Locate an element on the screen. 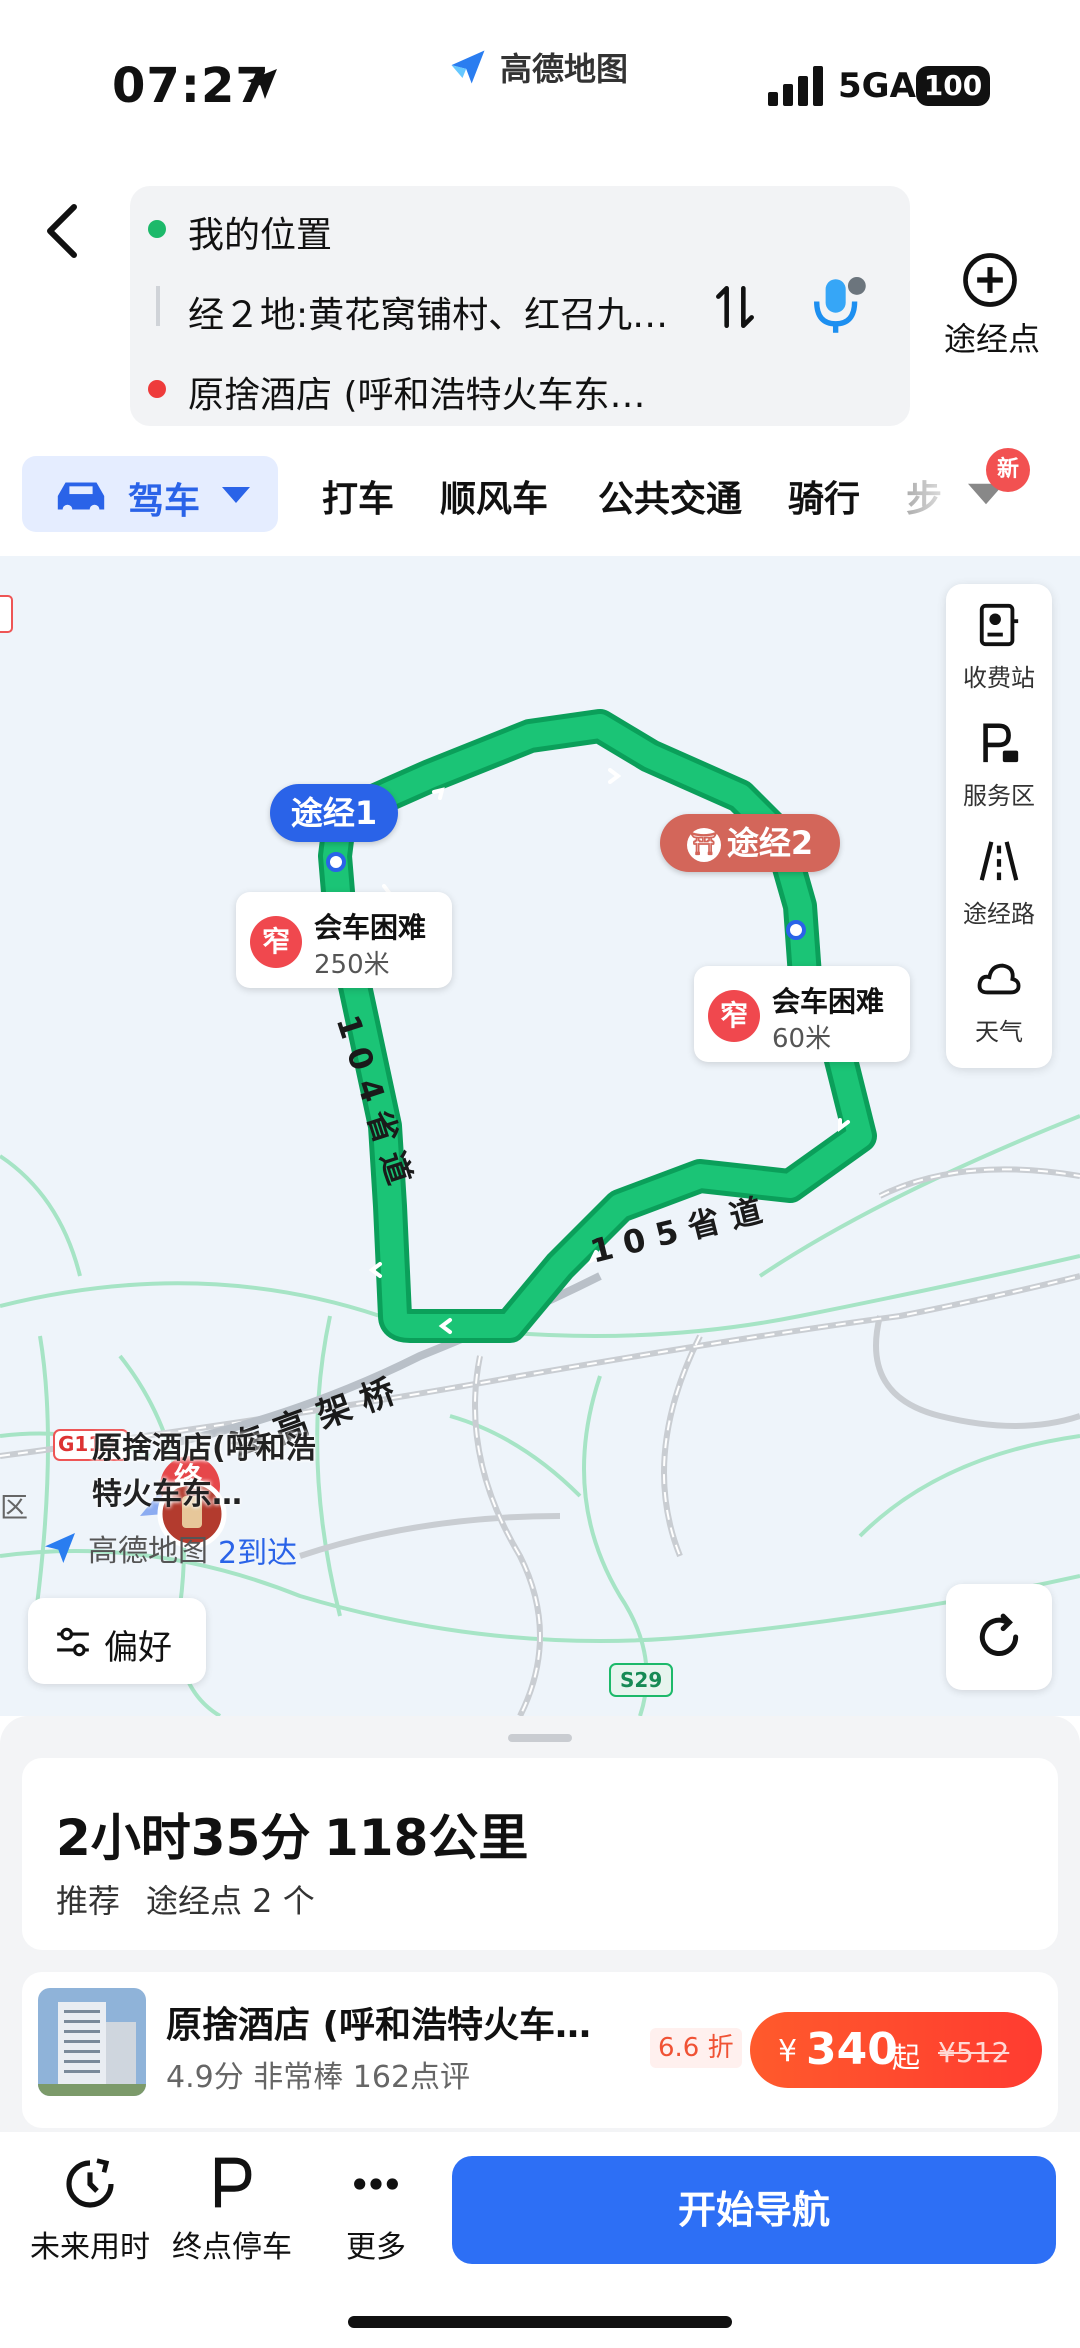  warning-1-title: 会车困难 is located at coordinates (370, 927).